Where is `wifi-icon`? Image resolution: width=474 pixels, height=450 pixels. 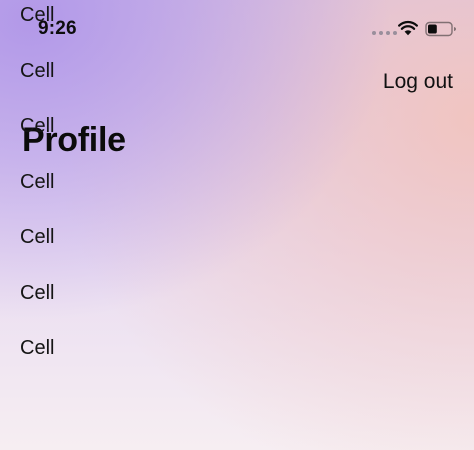
wifi-icon is located at coordinates (408, 28).